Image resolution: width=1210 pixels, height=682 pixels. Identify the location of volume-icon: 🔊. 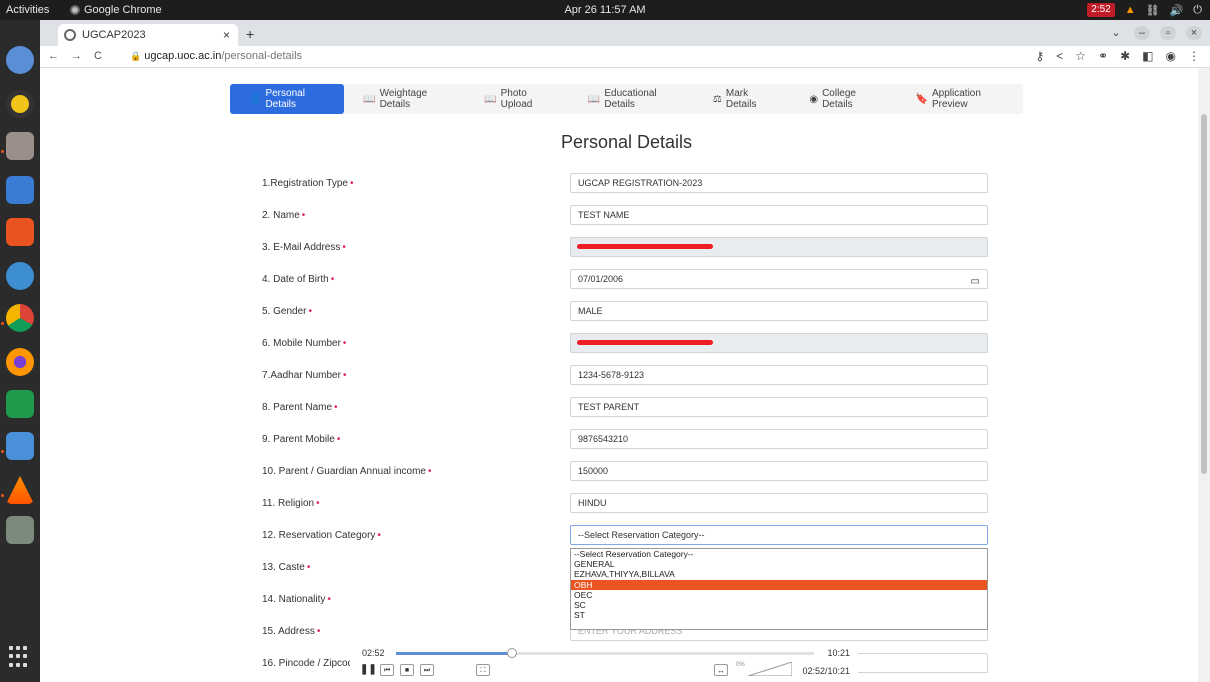
(1177, 10).